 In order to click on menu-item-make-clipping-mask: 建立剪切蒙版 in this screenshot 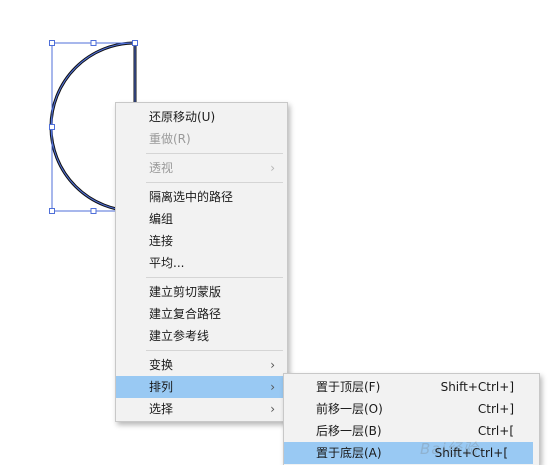, I will do `click(201, 292)`.